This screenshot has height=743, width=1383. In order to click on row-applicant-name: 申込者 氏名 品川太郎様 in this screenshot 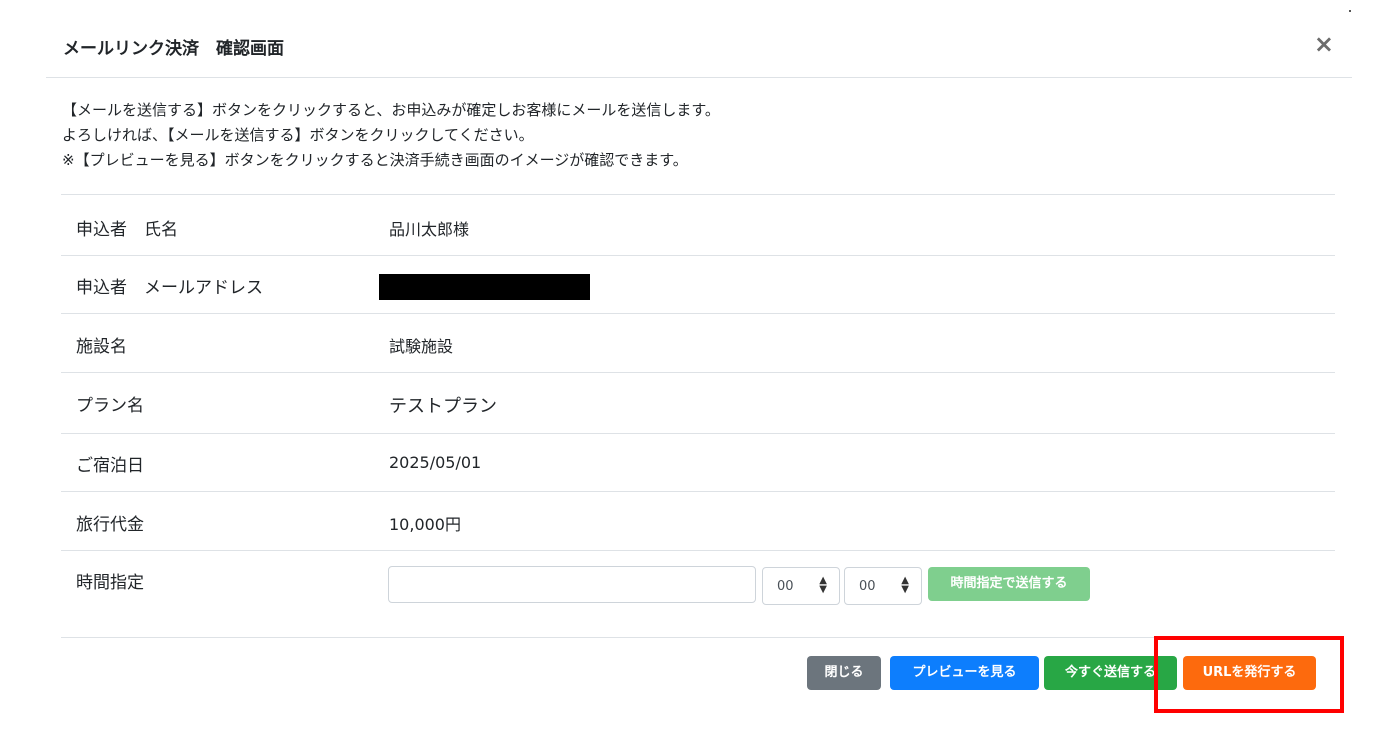, I will do `click(698, 225)`.